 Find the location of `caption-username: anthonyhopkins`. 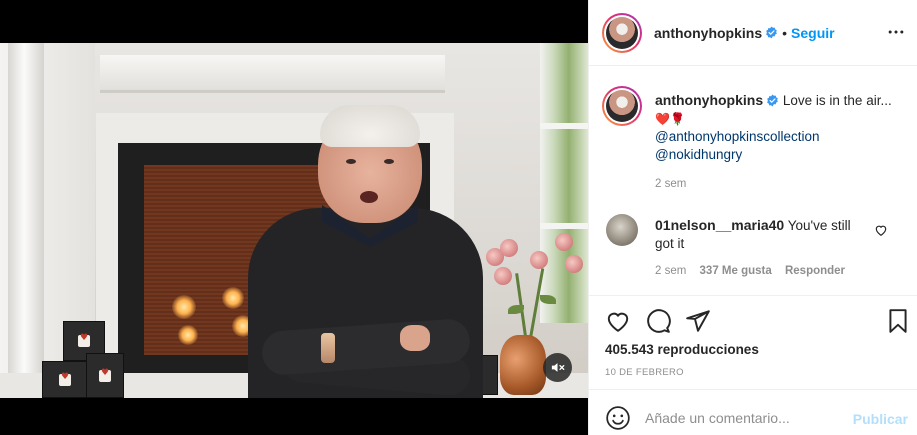

caption-username: anthonyhopkins is located at coordinates (709, 100).